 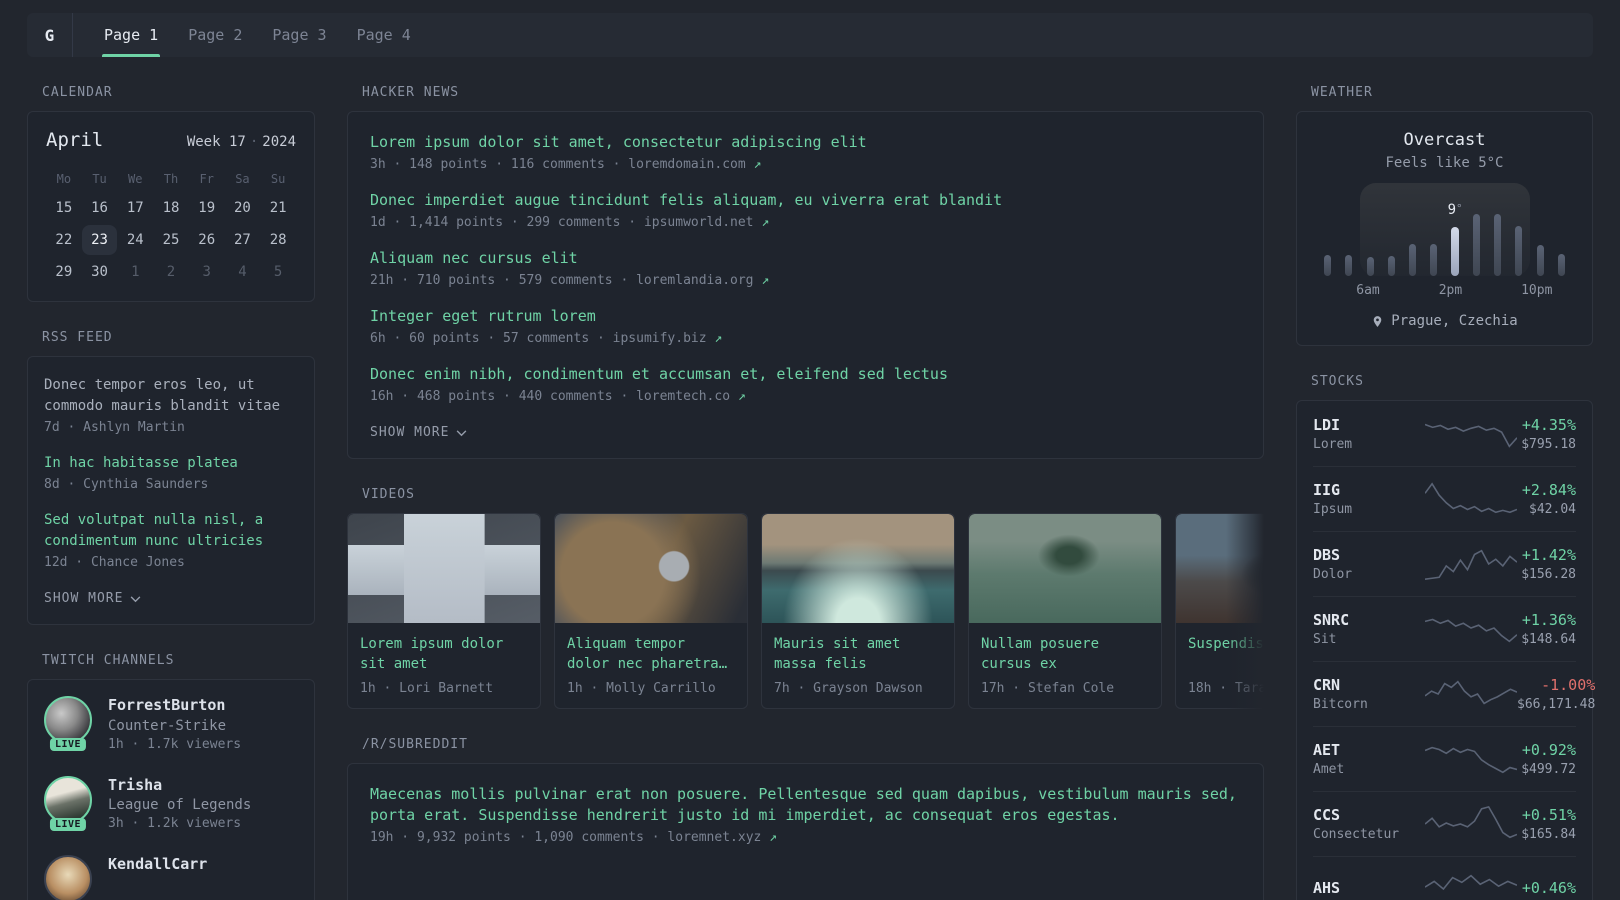 I want to click on stock-row: CCS Consectetur +0.51% $165.84, so click(x=1444, y=823).